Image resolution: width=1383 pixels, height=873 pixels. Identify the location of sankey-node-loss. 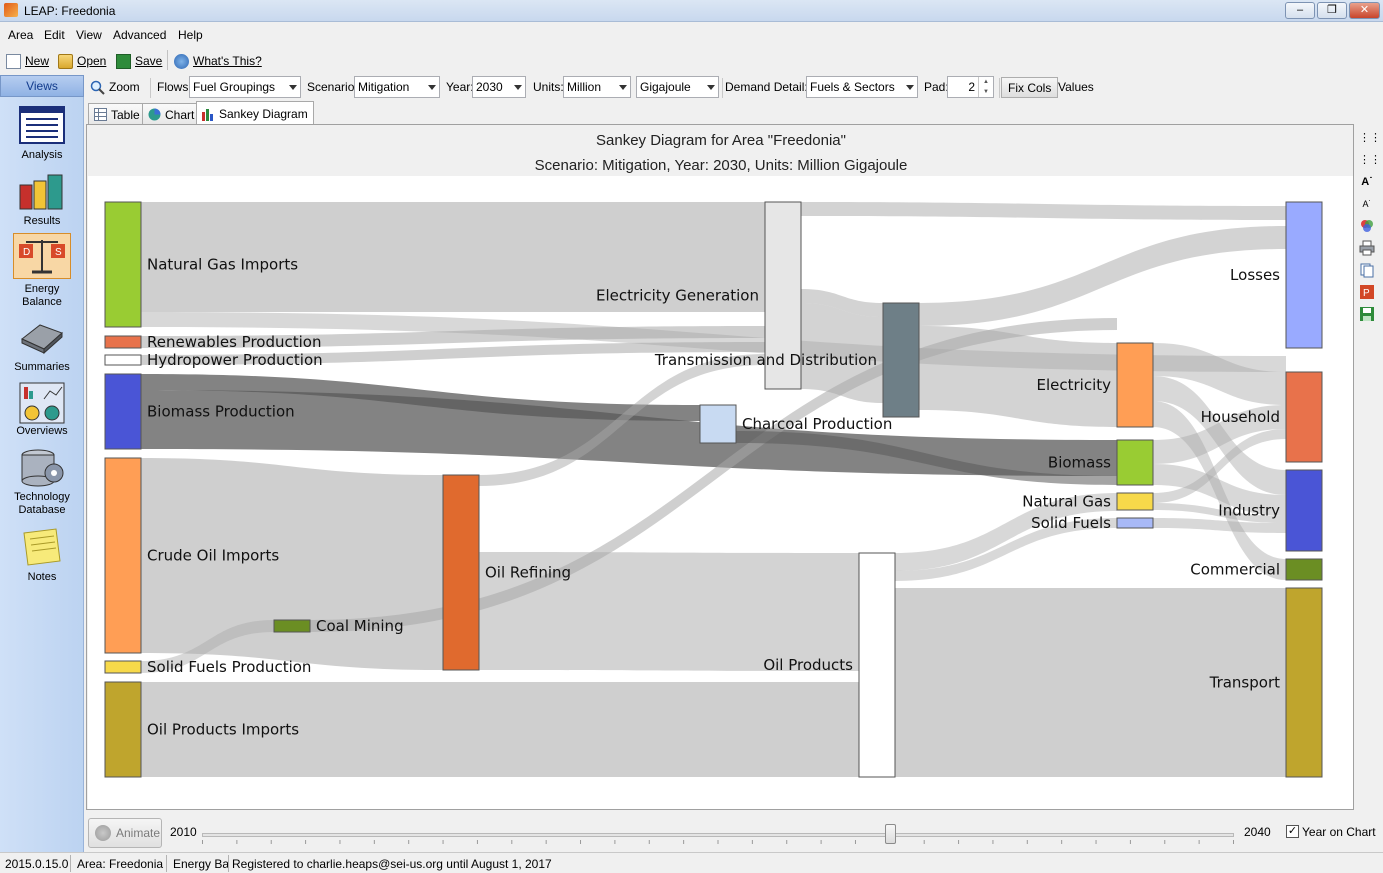
(1304, 275).